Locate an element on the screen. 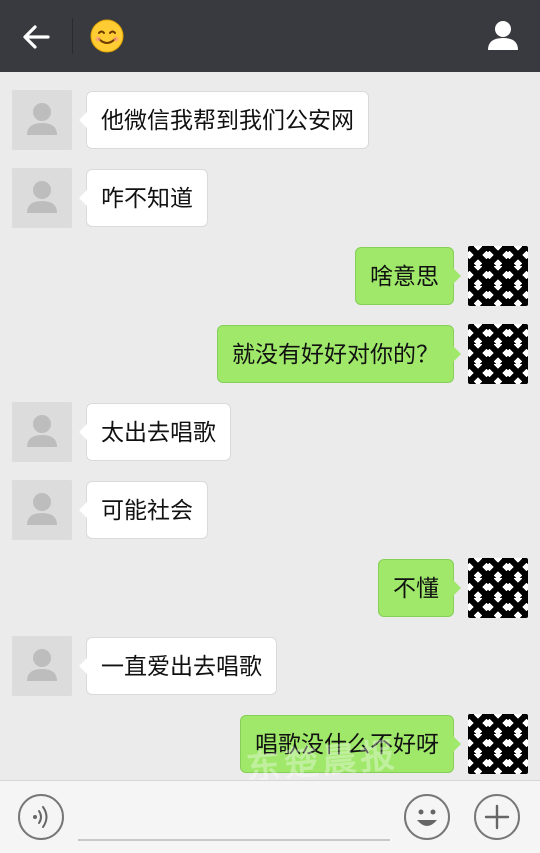 The height and width of the screenshot is (853, 540). voice-icon is located at coordinates (40, 817).